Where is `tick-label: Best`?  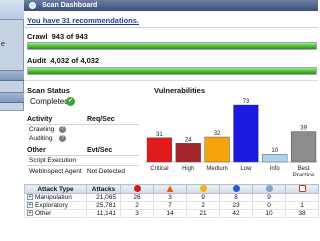
tick-label: Best is located at coordinates (304, 169).